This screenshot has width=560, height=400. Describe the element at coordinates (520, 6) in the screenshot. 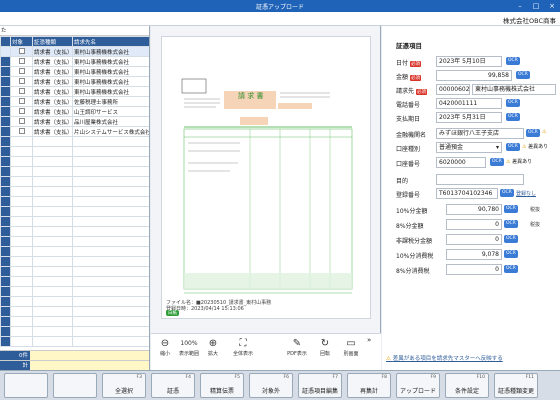

I see `minimize-icon: –` at that location.